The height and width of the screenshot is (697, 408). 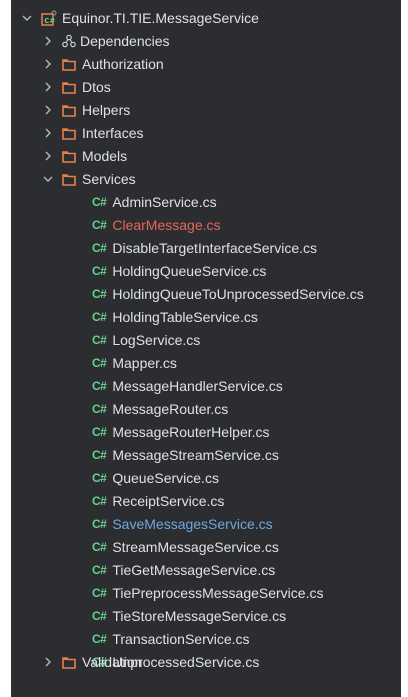 What do you see at coordinates (218, 592) in the screenshot?
I see `file-label: TiePreprocessMessageService.cs` at bounding box center [218, 592].